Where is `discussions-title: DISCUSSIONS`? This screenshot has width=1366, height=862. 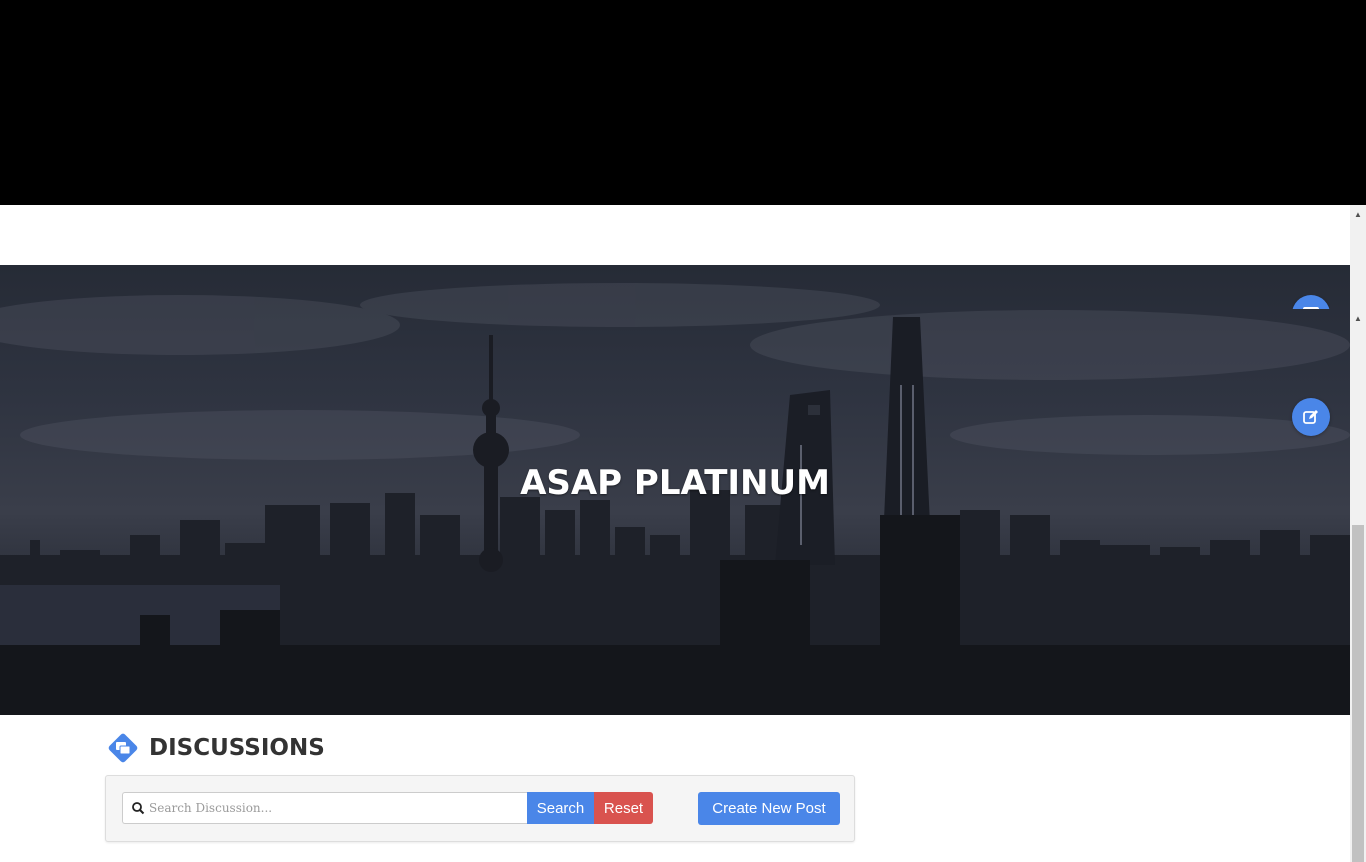 discussions-title: DISCUSSIONS is located at coordinates (237, 748).